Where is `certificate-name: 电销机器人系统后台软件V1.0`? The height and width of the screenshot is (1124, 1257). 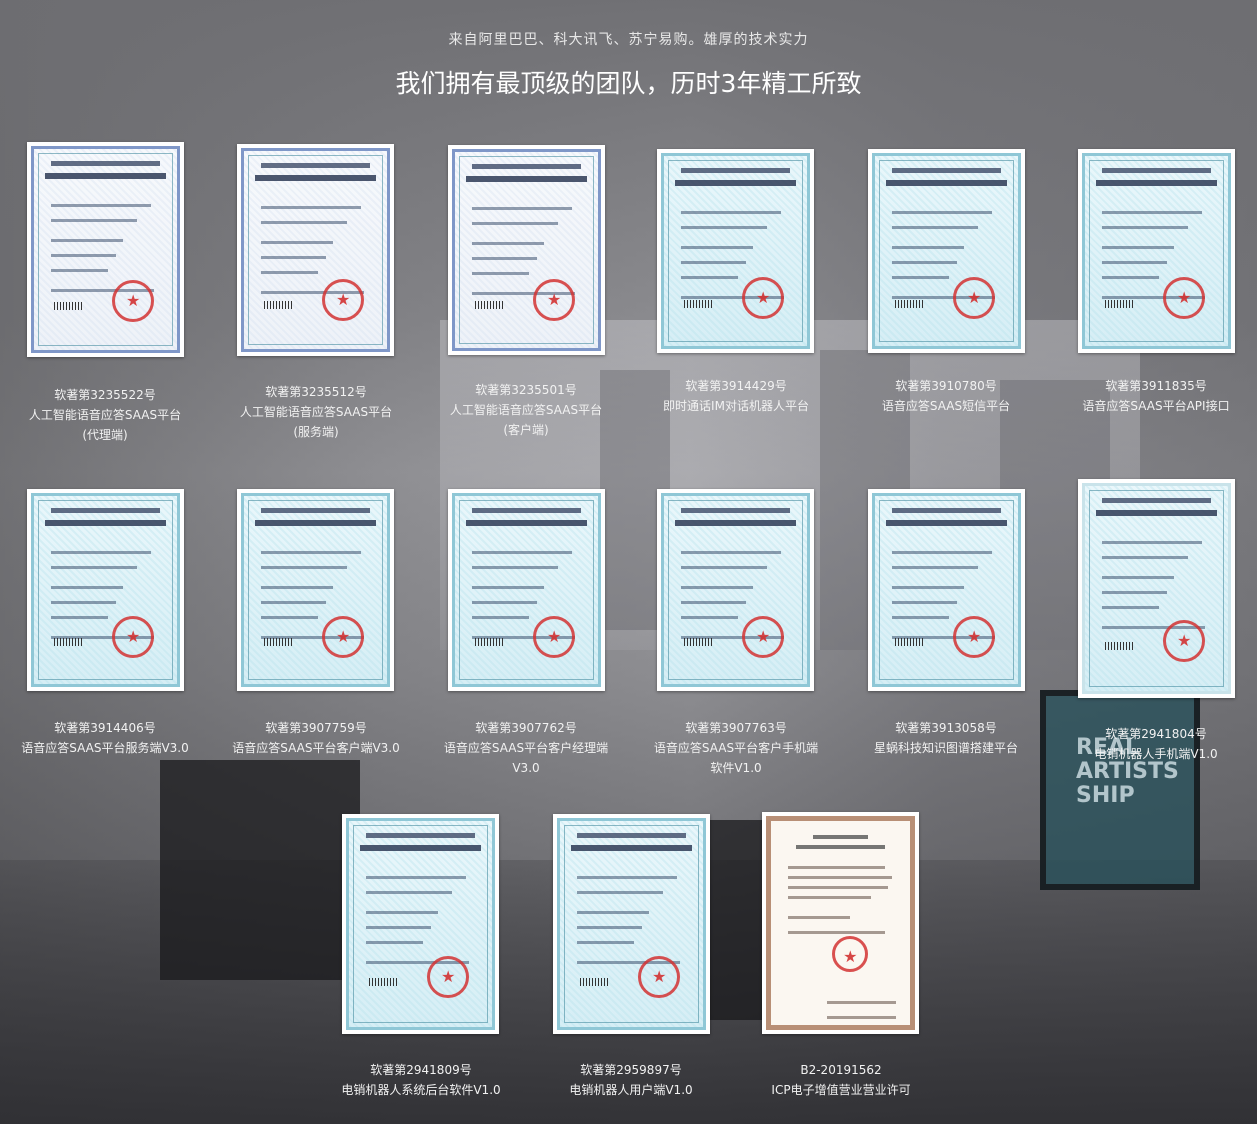 certificate-name: 电销机器人系统后台软件V1.0 is located at coordinates (421, 1090).